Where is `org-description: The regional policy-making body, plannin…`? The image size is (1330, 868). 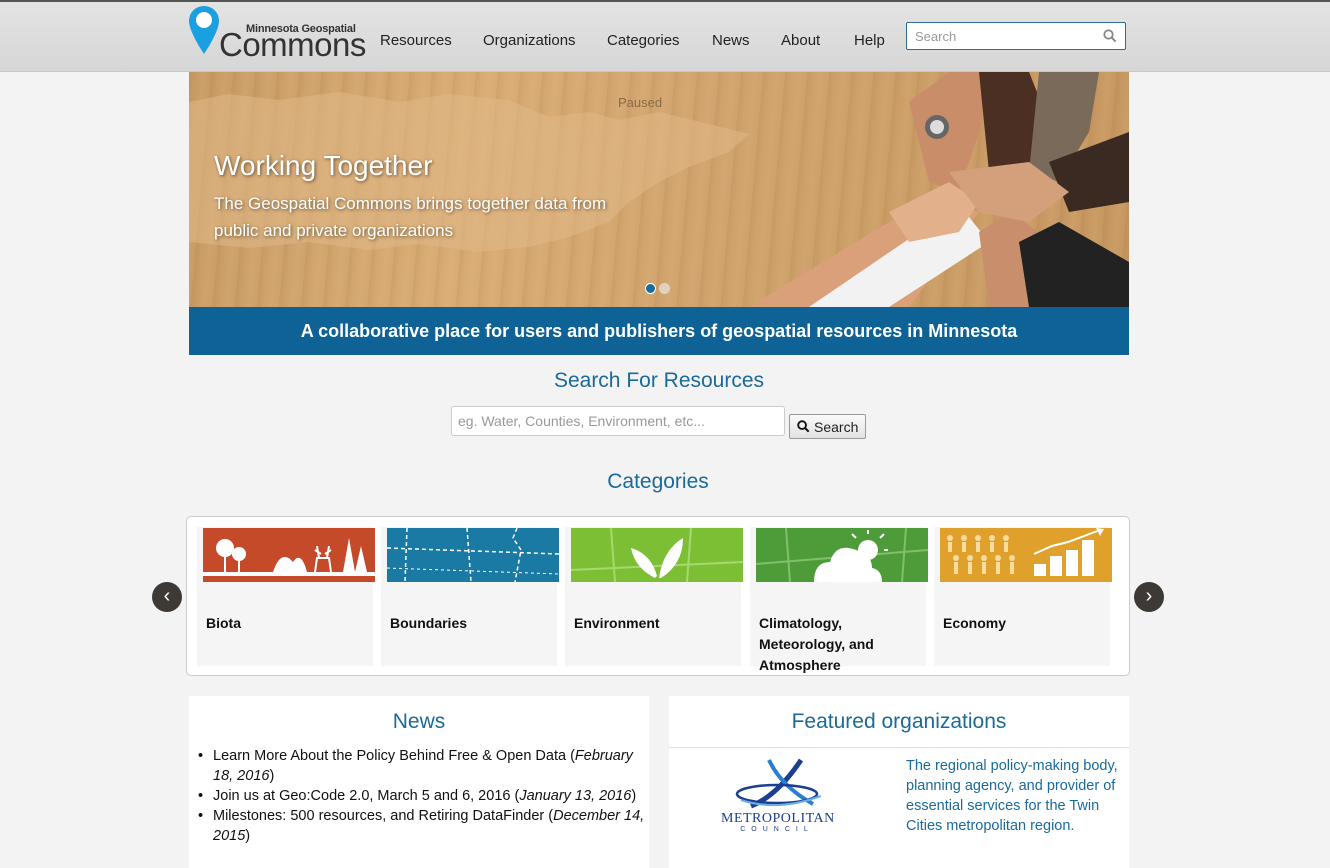
org-description: The regional policy-making body, plannin… is located at coordinates (1013, 796).